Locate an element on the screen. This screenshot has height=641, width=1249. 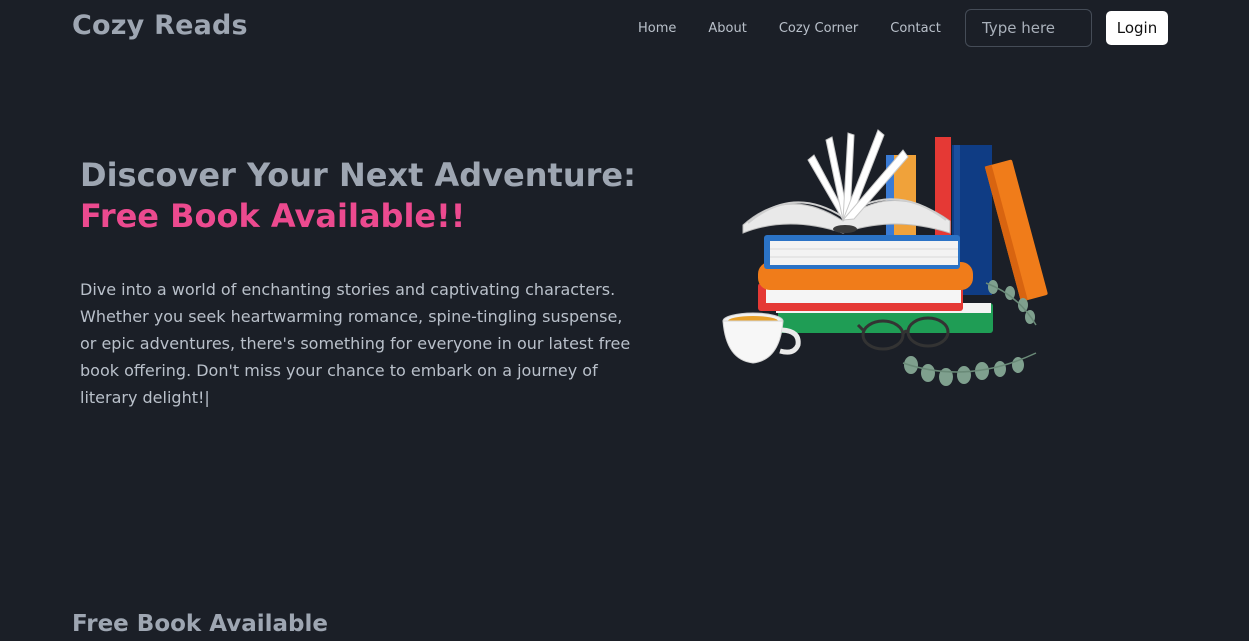
login-button: Login is located at coordinates (1137, 28).